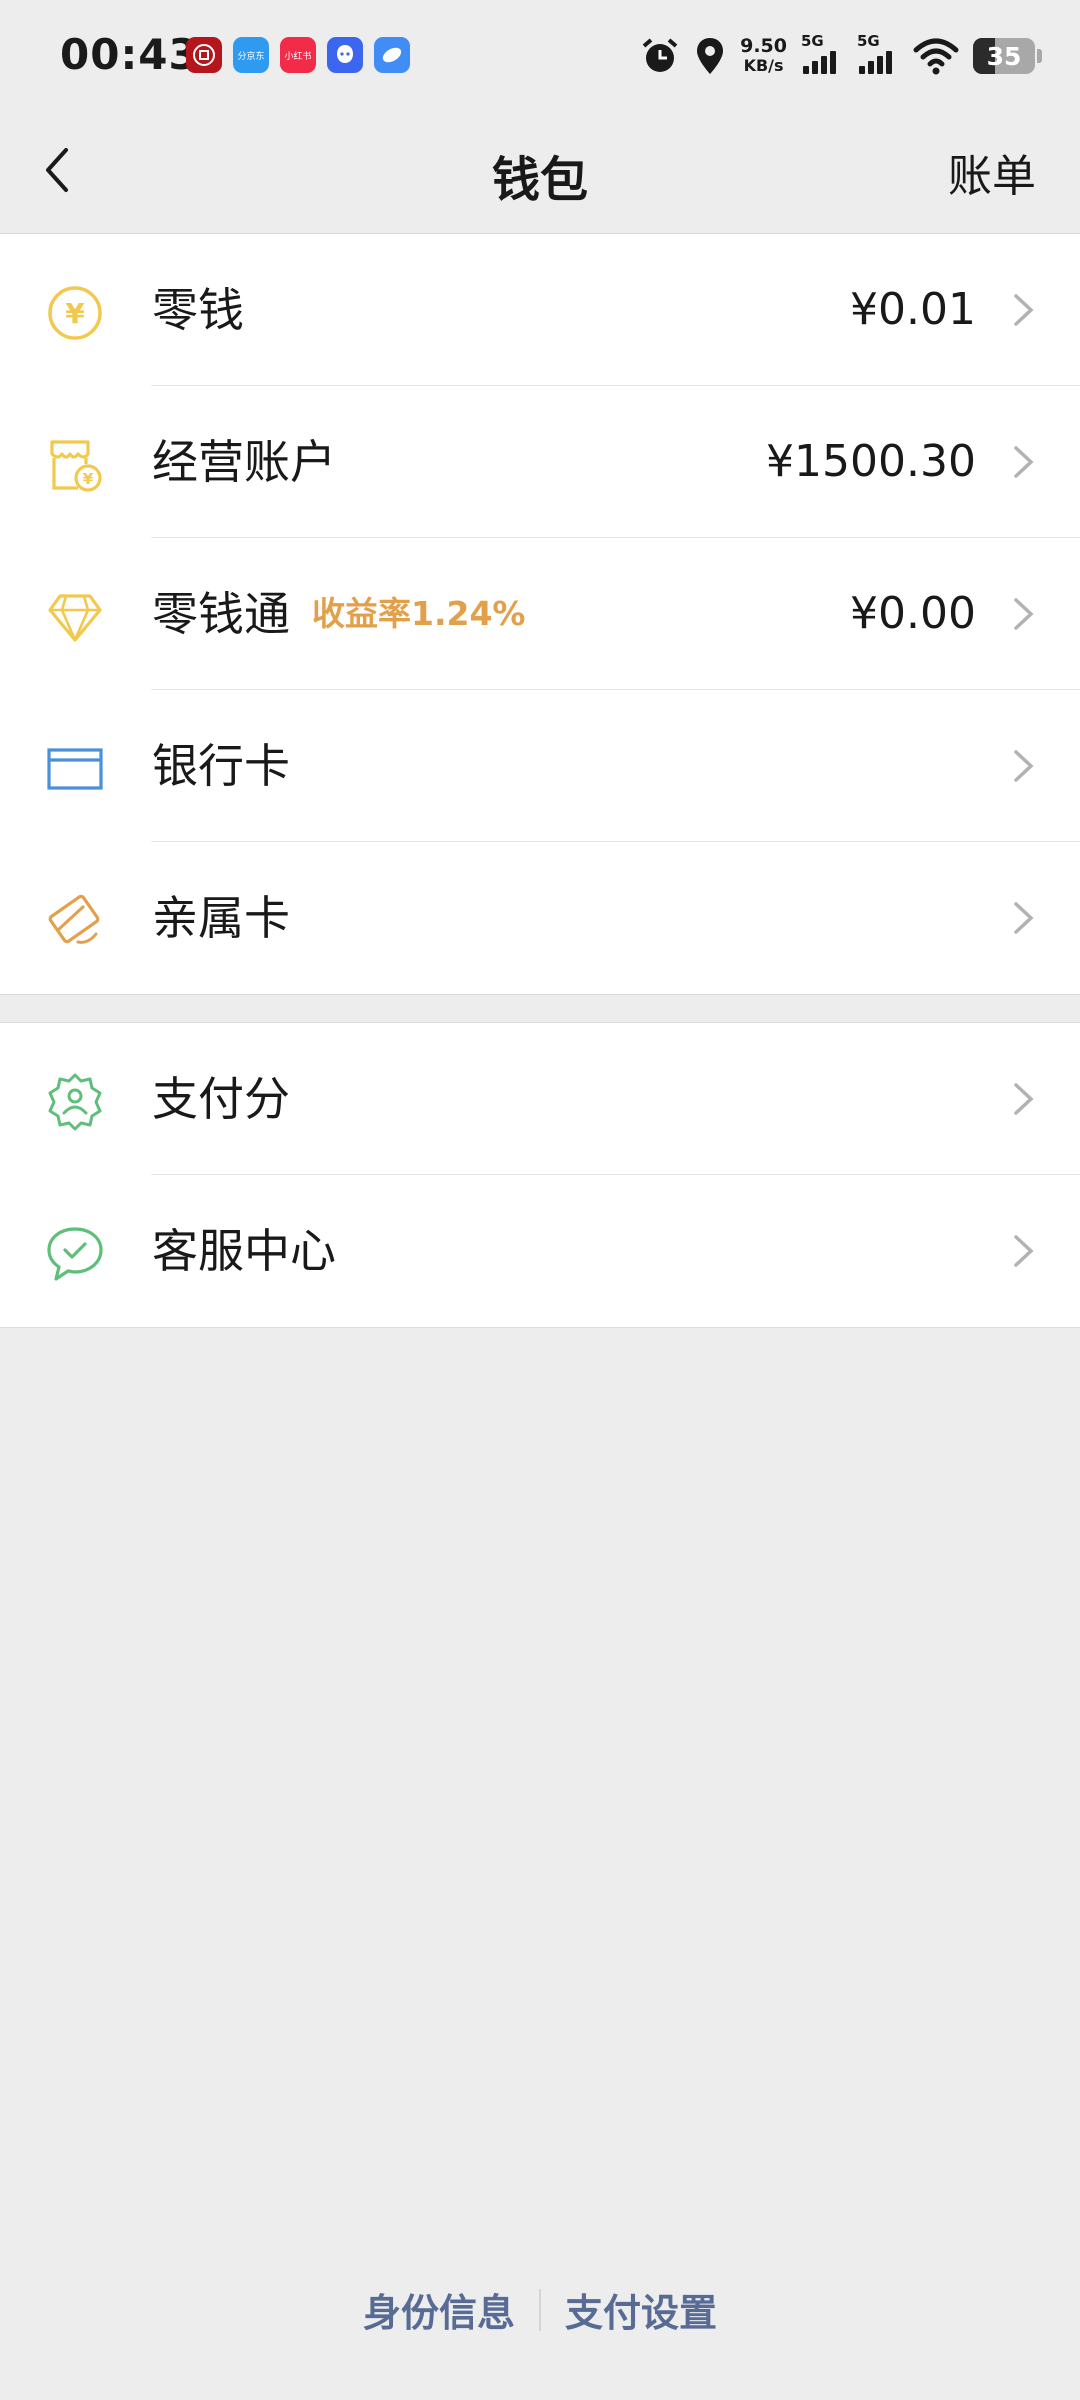 The height and width of the screenshot is (2400, 1080). I want to click on list-item-label: 亲属卡, so click(221, 918).